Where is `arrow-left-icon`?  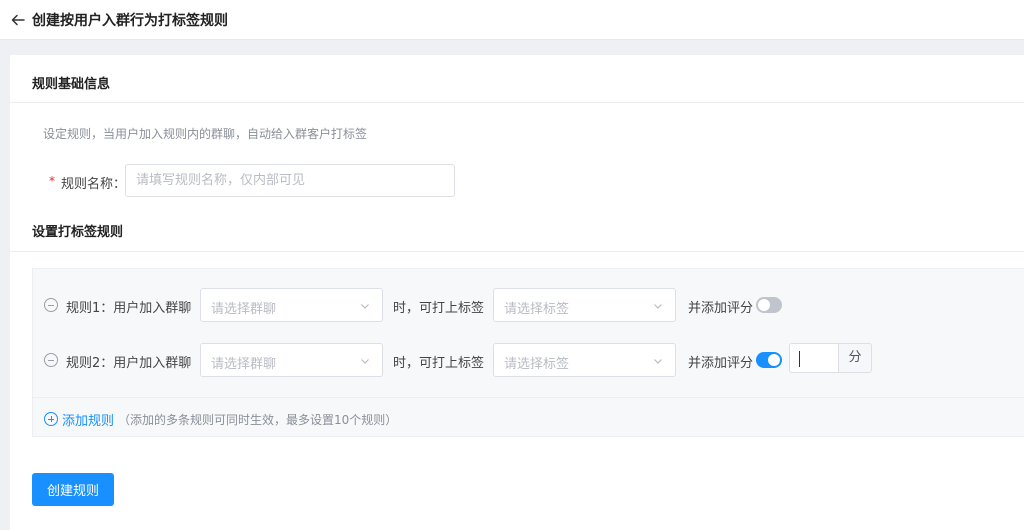 arrow-left-icon is located at coordinates (18, 20).